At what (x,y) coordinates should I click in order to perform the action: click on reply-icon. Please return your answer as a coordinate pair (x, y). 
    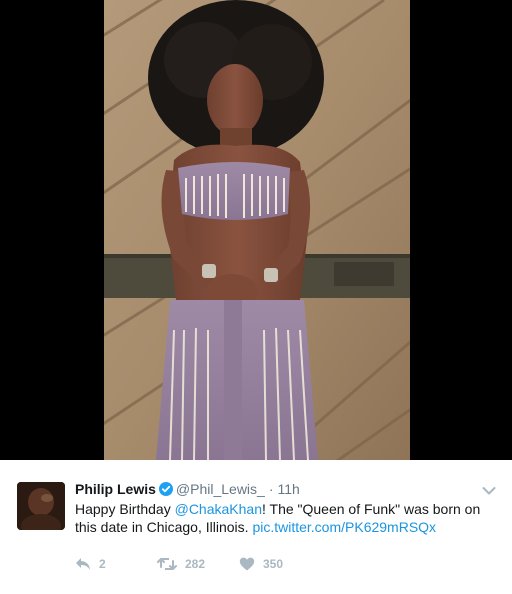
    Looking at the image, I should click on (83, 564).